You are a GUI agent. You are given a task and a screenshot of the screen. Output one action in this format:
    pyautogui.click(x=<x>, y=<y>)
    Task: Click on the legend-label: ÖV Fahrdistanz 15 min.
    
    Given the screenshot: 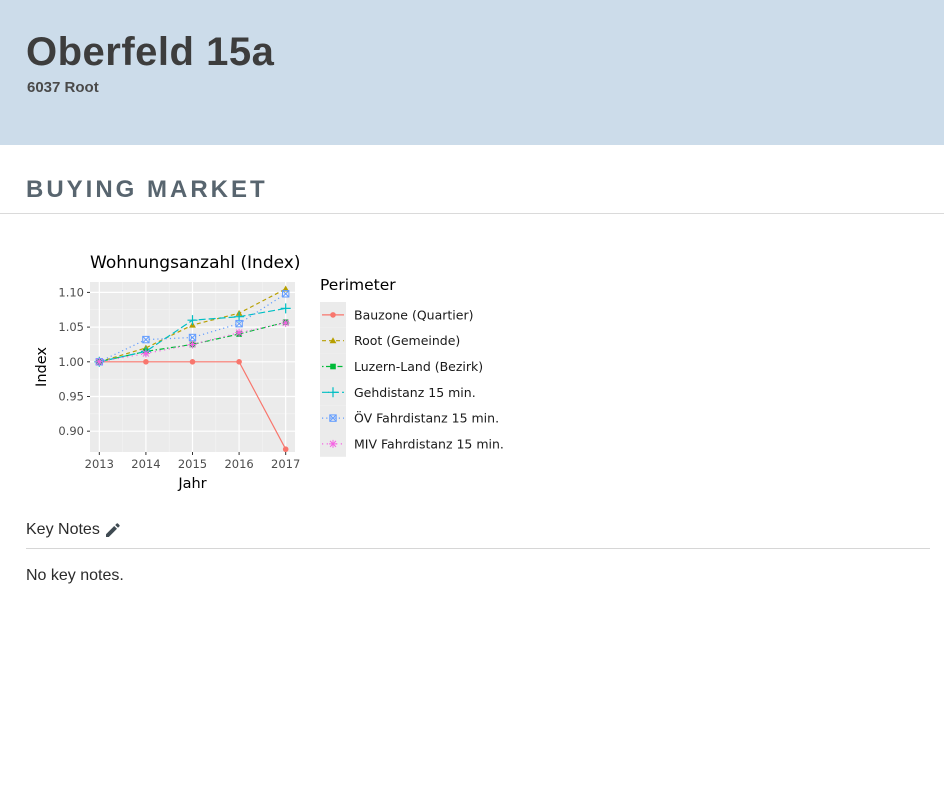 What is the action you would take?
    pyautogui.click(x=426, y=418)
    